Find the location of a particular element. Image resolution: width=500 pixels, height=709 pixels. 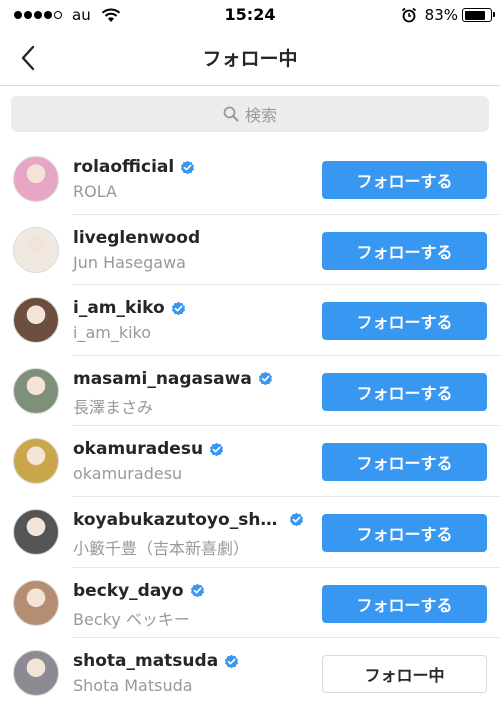

nav-bar: フォロー中 is located at coordinates (250, 58).